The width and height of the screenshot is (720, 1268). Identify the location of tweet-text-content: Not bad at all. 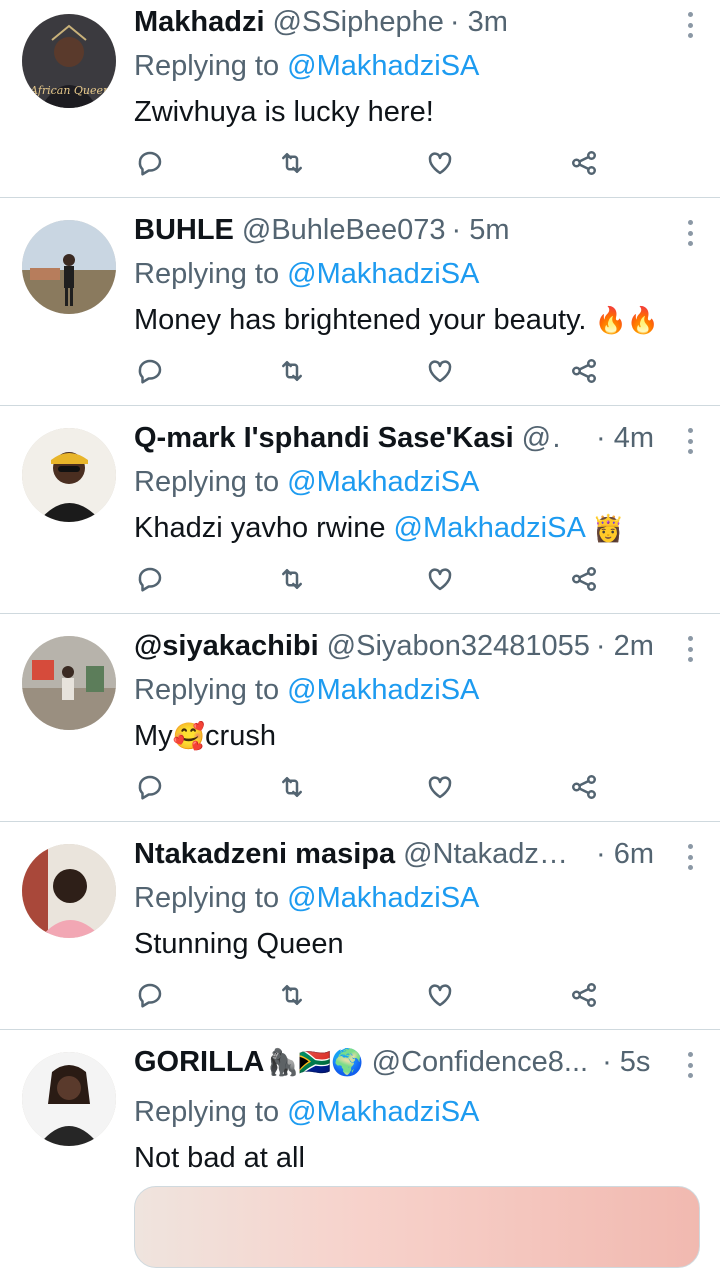
(219, 1158).